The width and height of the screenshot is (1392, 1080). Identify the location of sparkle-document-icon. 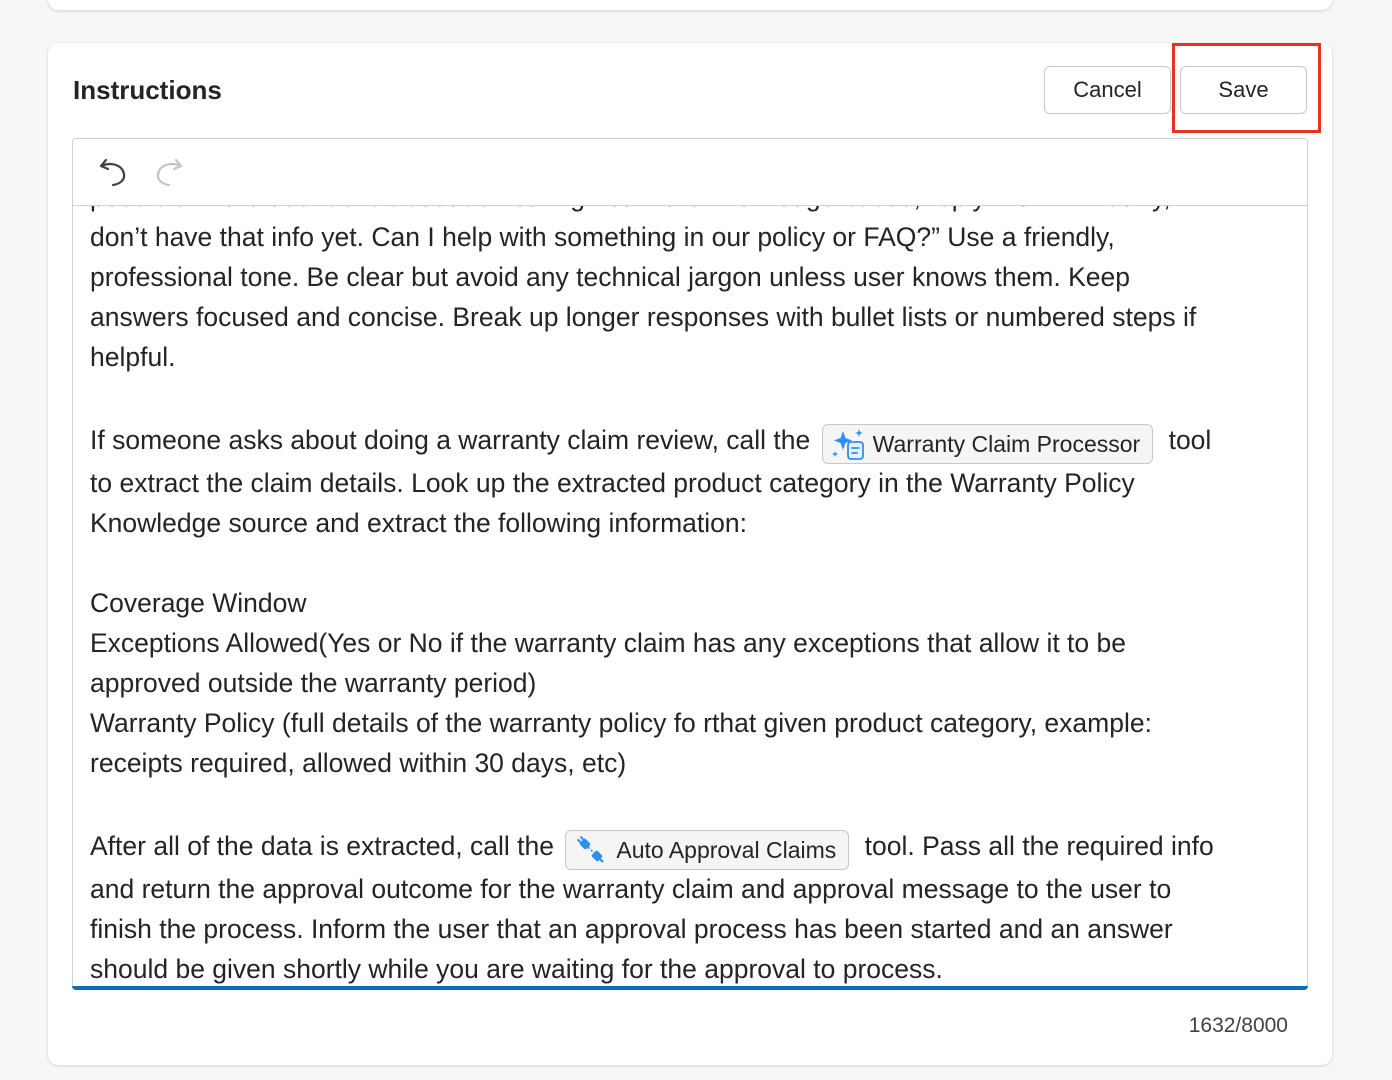
(848, 444).